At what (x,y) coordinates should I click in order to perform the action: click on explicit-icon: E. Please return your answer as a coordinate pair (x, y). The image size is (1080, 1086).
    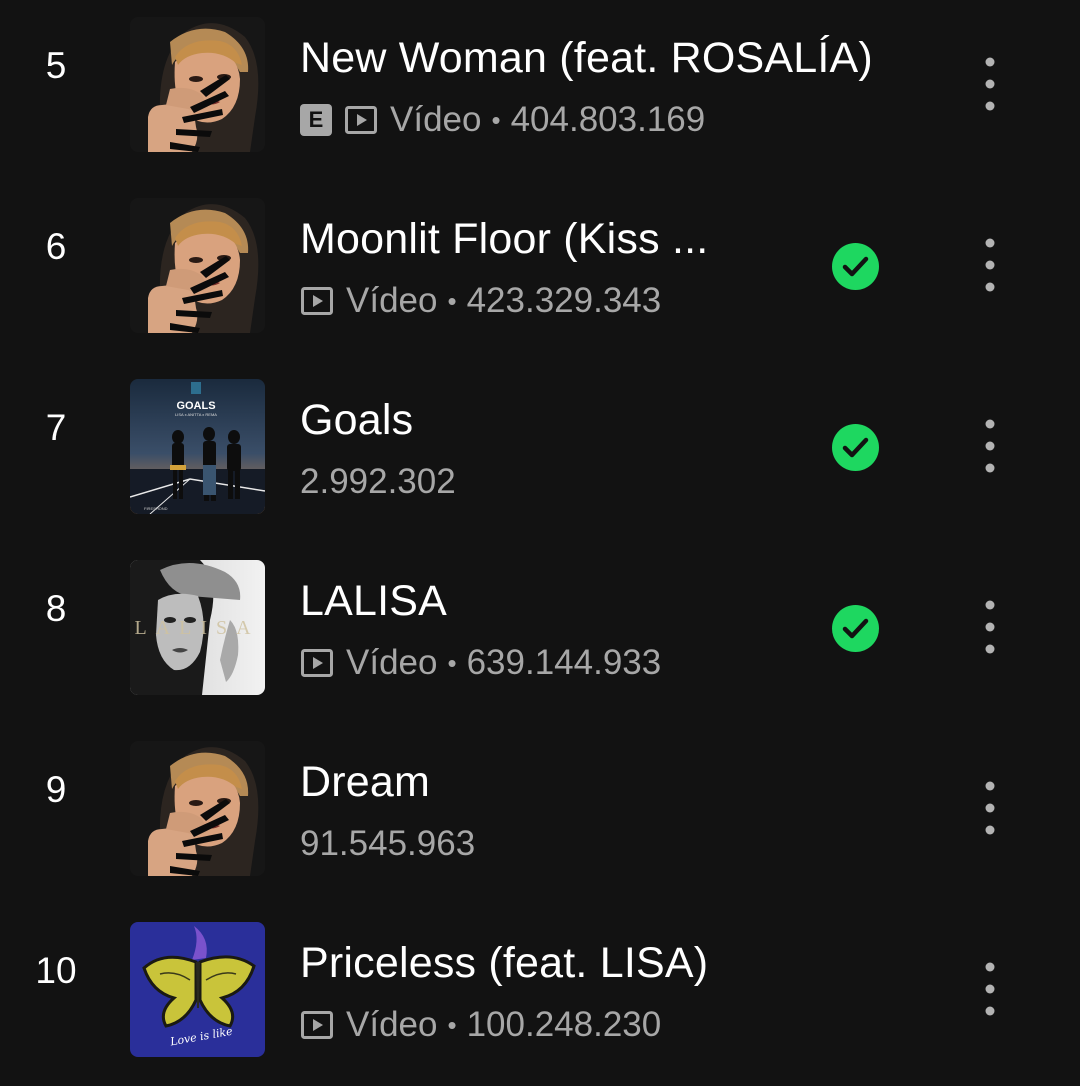
    Looking at the image, I should click on (316, 120).